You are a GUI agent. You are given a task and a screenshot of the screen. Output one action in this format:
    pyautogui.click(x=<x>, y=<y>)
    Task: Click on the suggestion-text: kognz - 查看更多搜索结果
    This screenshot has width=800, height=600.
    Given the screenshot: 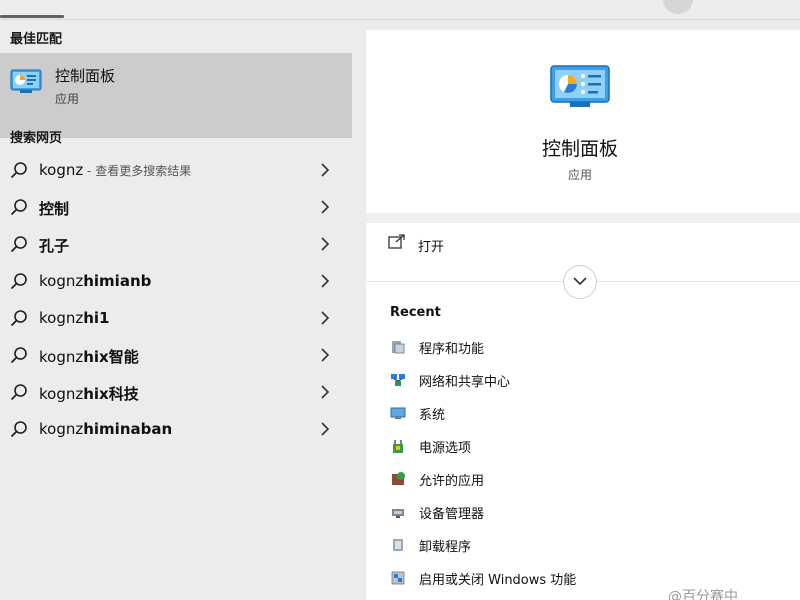 What is the action you would take?
    pyautogui.click(x=115, y=170)
    